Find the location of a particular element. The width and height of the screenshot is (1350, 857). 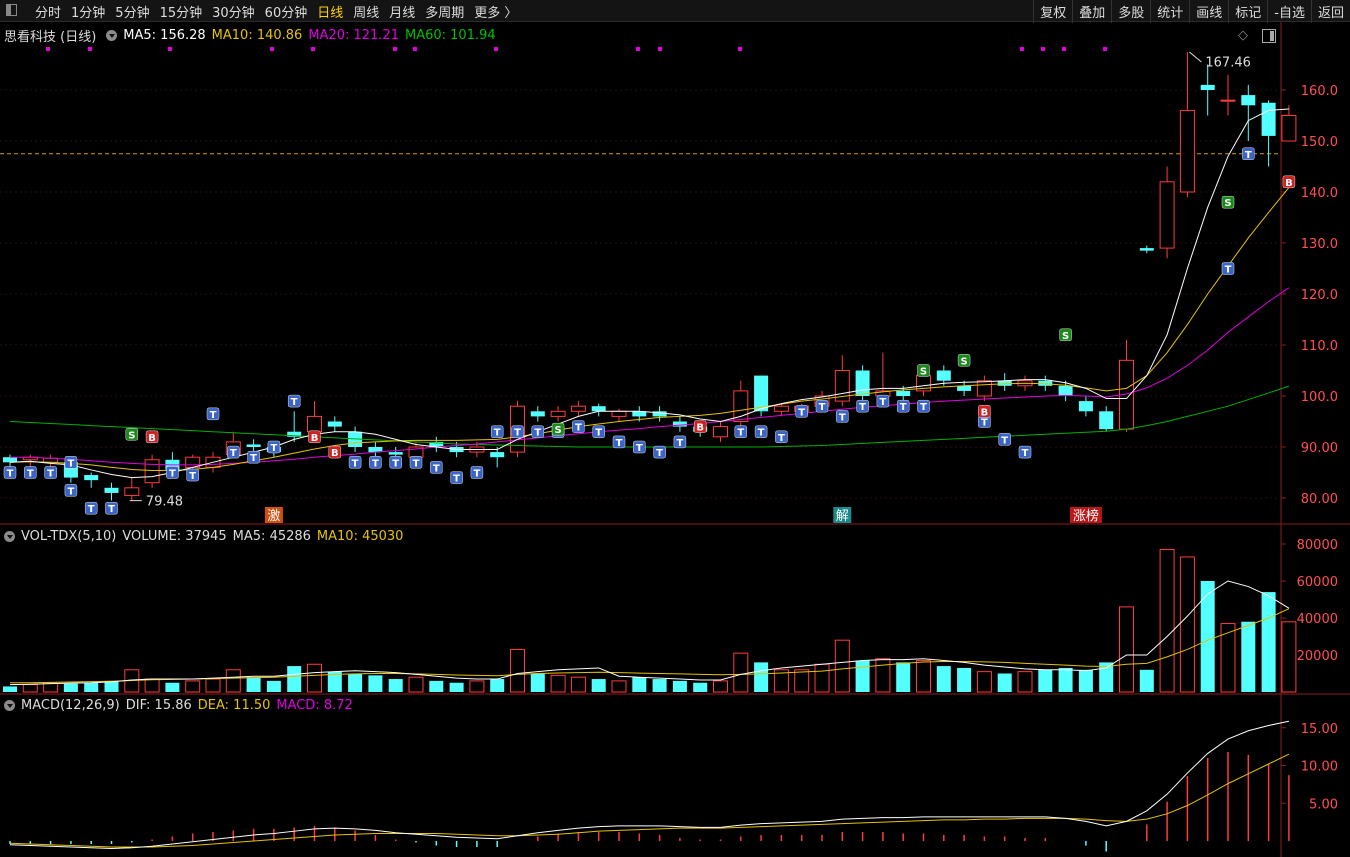

volume-tick-label: 40000 is located at coordinates (1317, 619).